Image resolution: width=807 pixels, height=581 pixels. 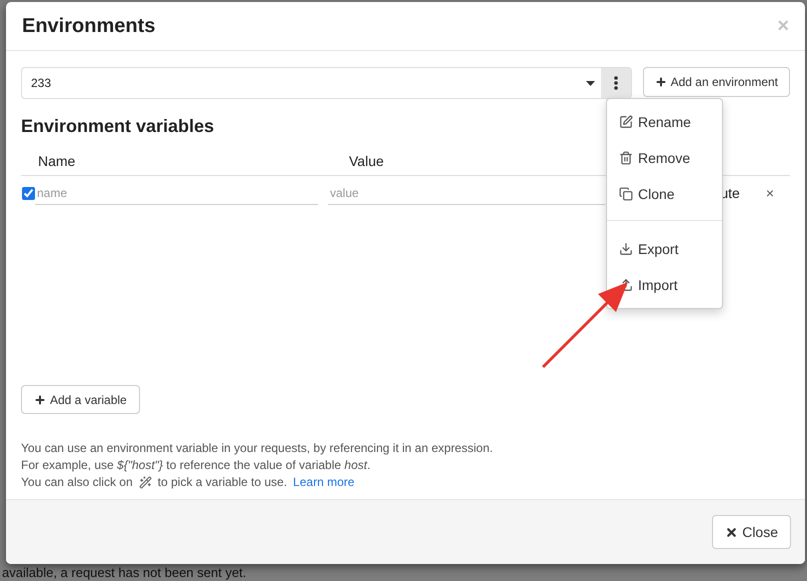 I want to click on menu-item: Remove, so click(x=664, y=158).